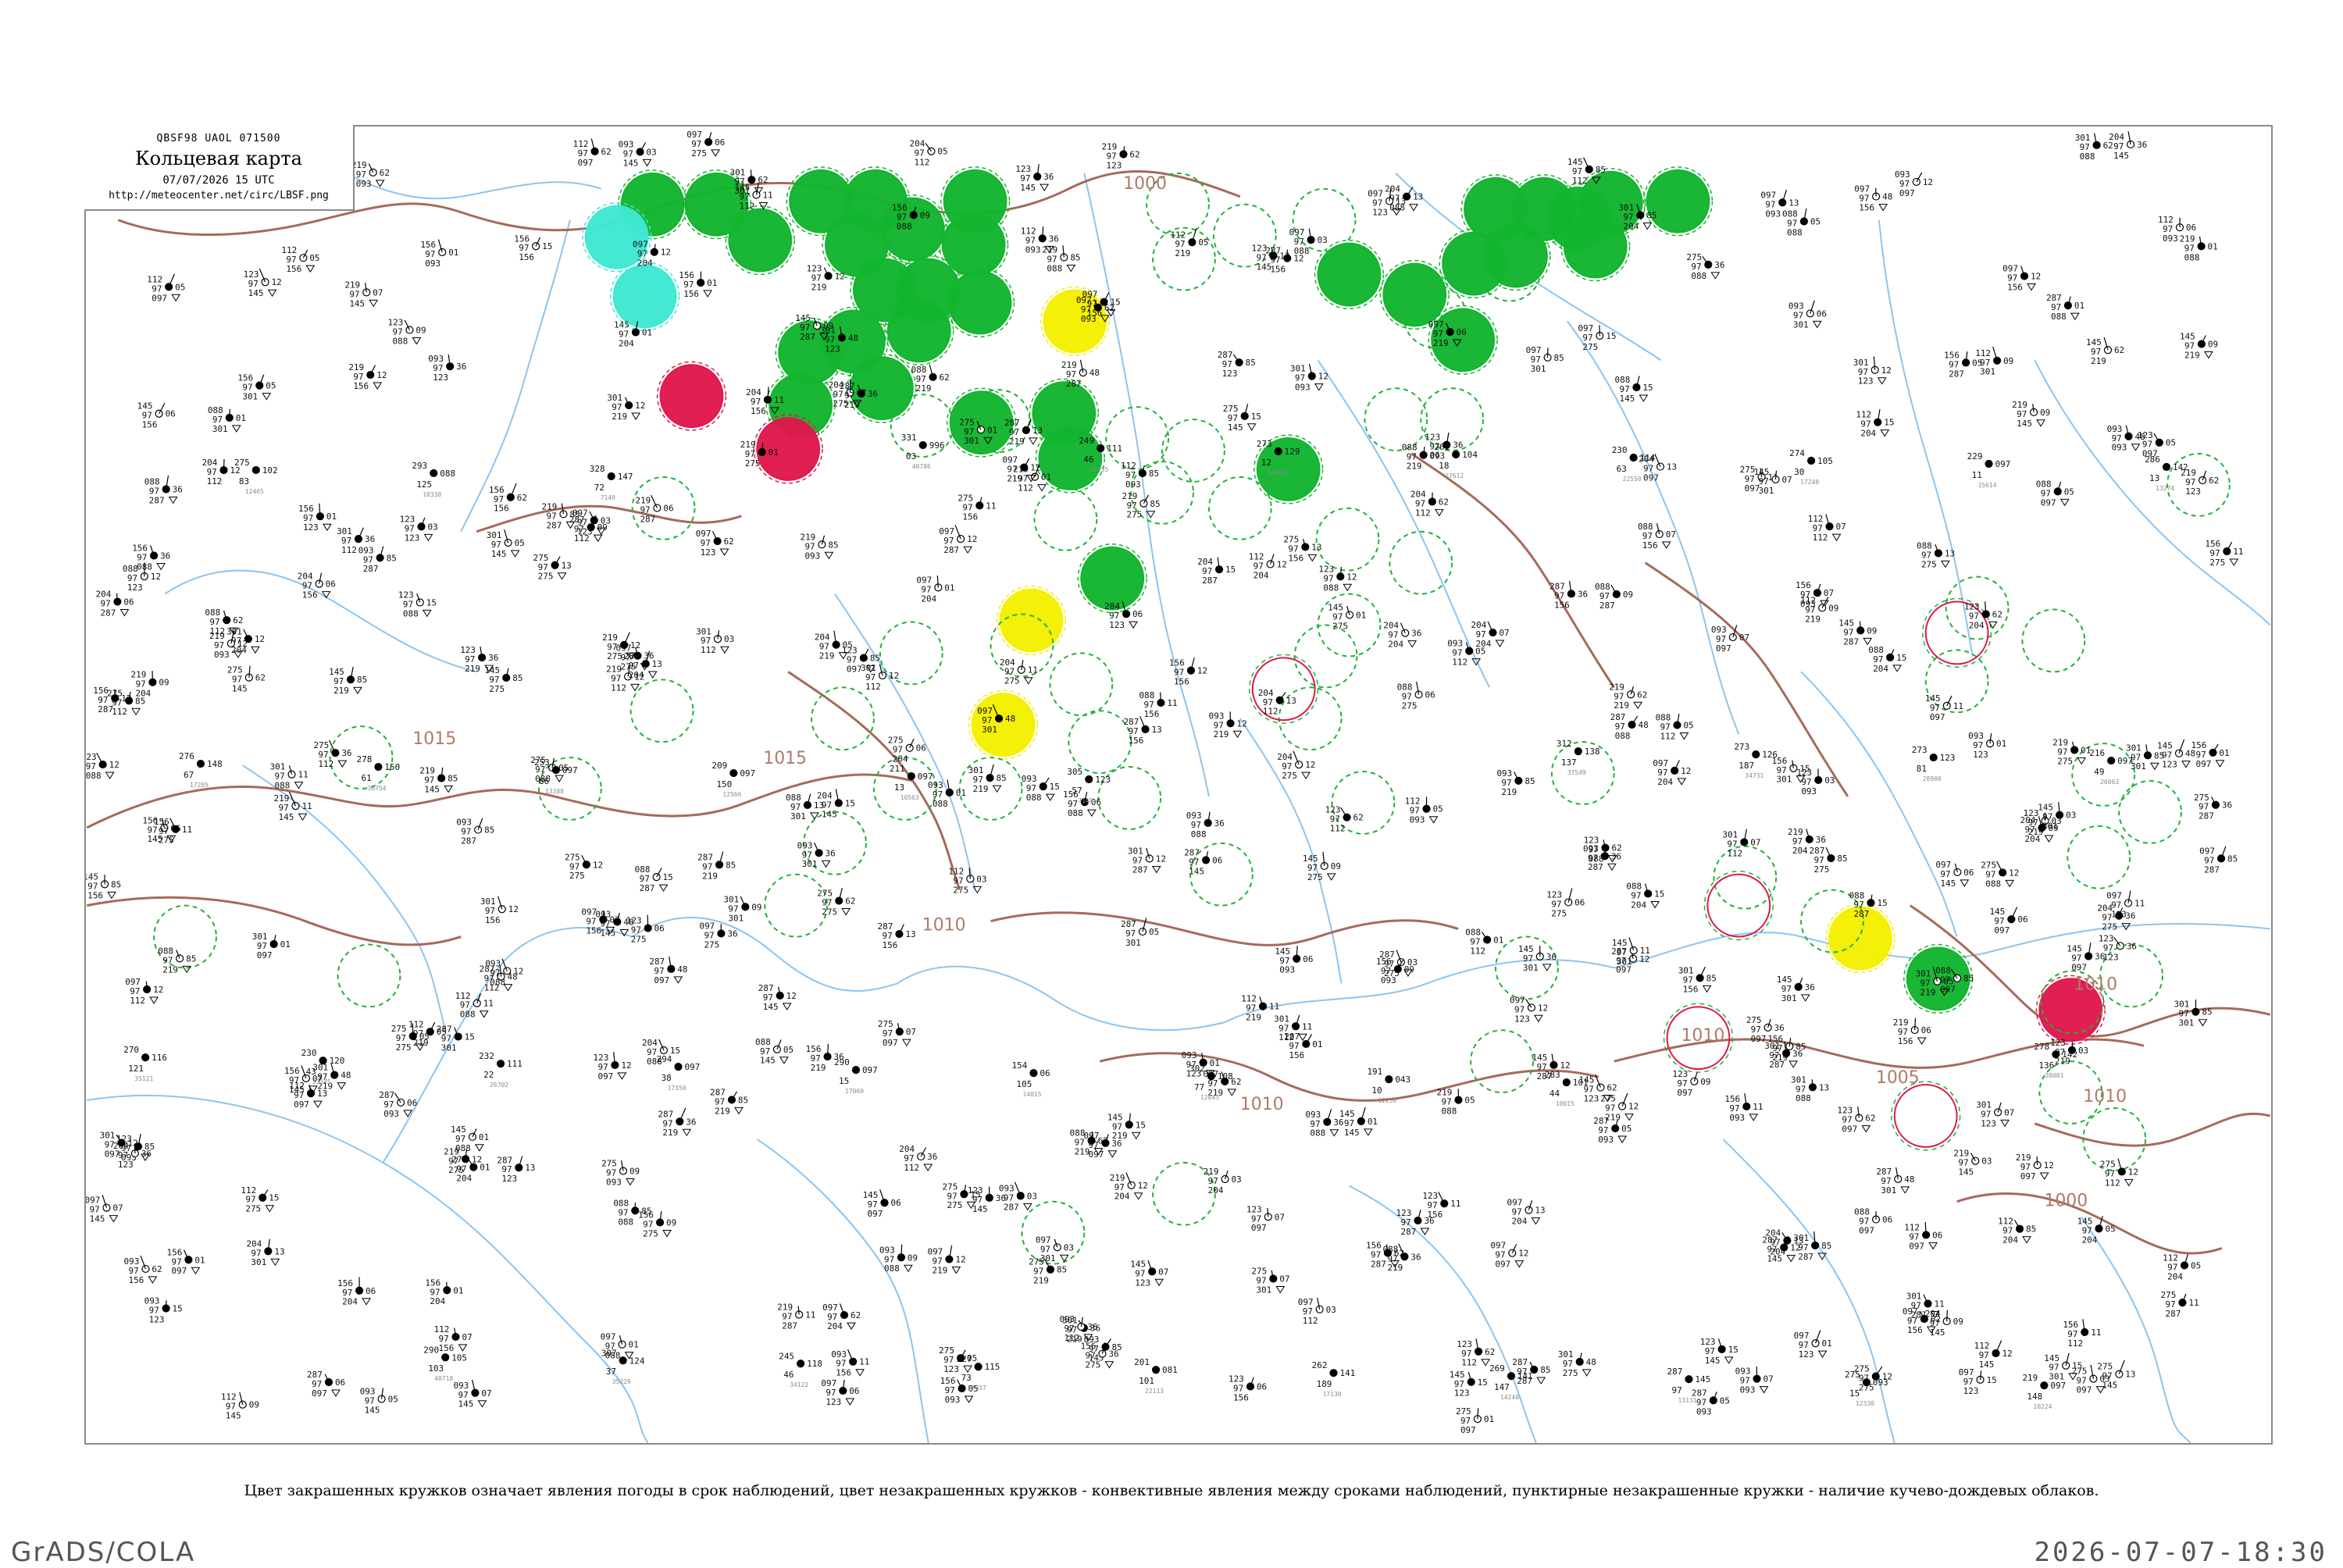 The image size is (2343, 1568). Describe the element at coordinates (166, 288) in the screenshot. I see `station-plot: 1129705097` at that location.